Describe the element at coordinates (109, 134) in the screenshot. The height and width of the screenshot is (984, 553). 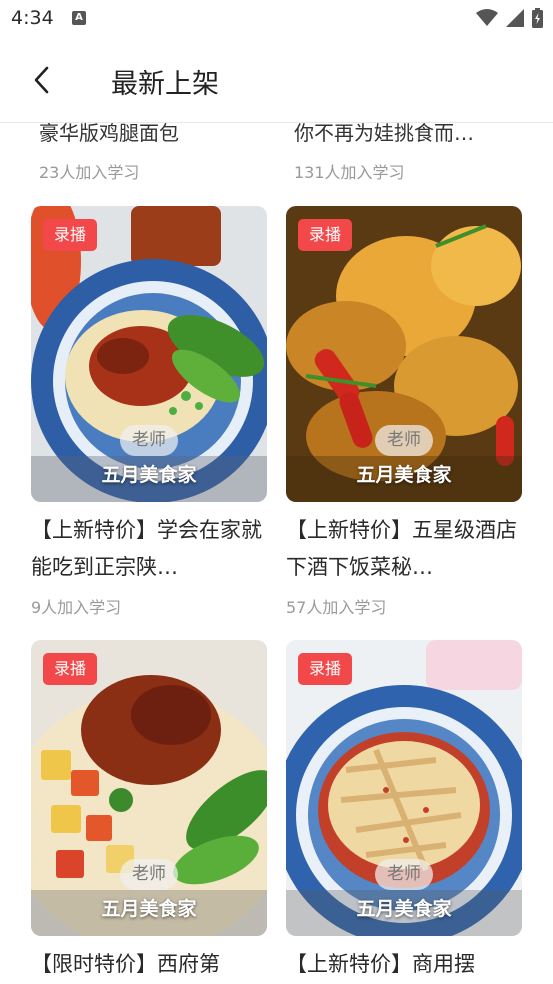
I see `course-title: 豪华版鸡腿面包` at that location.